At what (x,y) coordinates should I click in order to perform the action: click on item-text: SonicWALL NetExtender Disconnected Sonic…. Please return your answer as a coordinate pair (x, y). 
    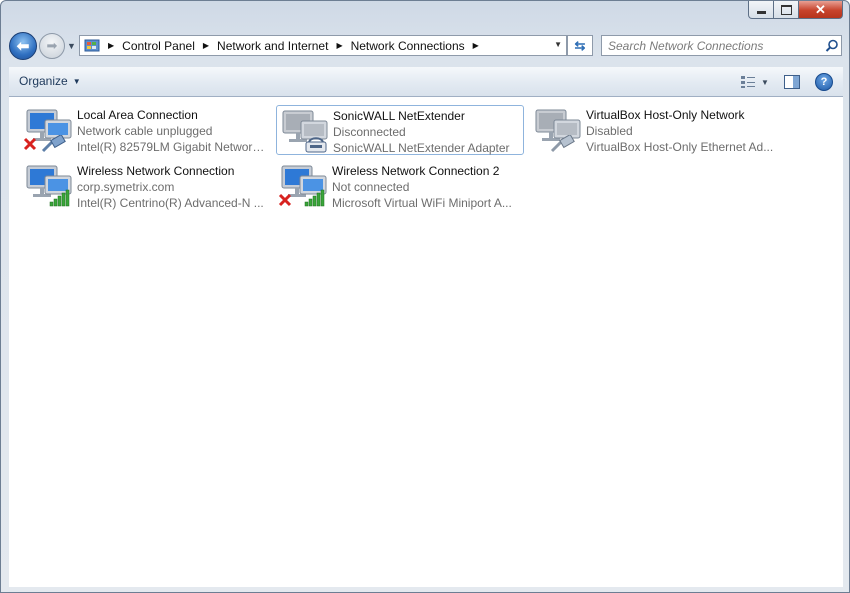
    Looking at the image, I should click on (428, 132).